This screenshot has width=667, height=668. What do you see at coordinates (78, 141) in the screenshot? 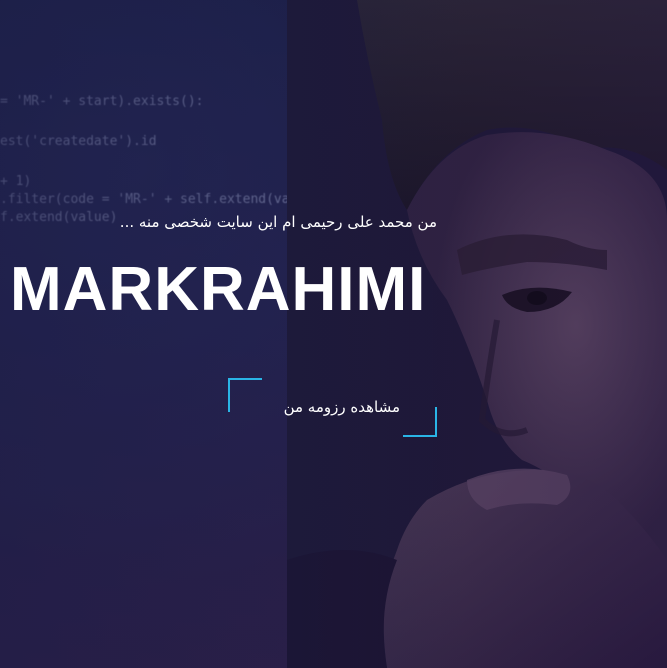
I see `code-line: est('createdate').id` at bounding box center [78, 141].